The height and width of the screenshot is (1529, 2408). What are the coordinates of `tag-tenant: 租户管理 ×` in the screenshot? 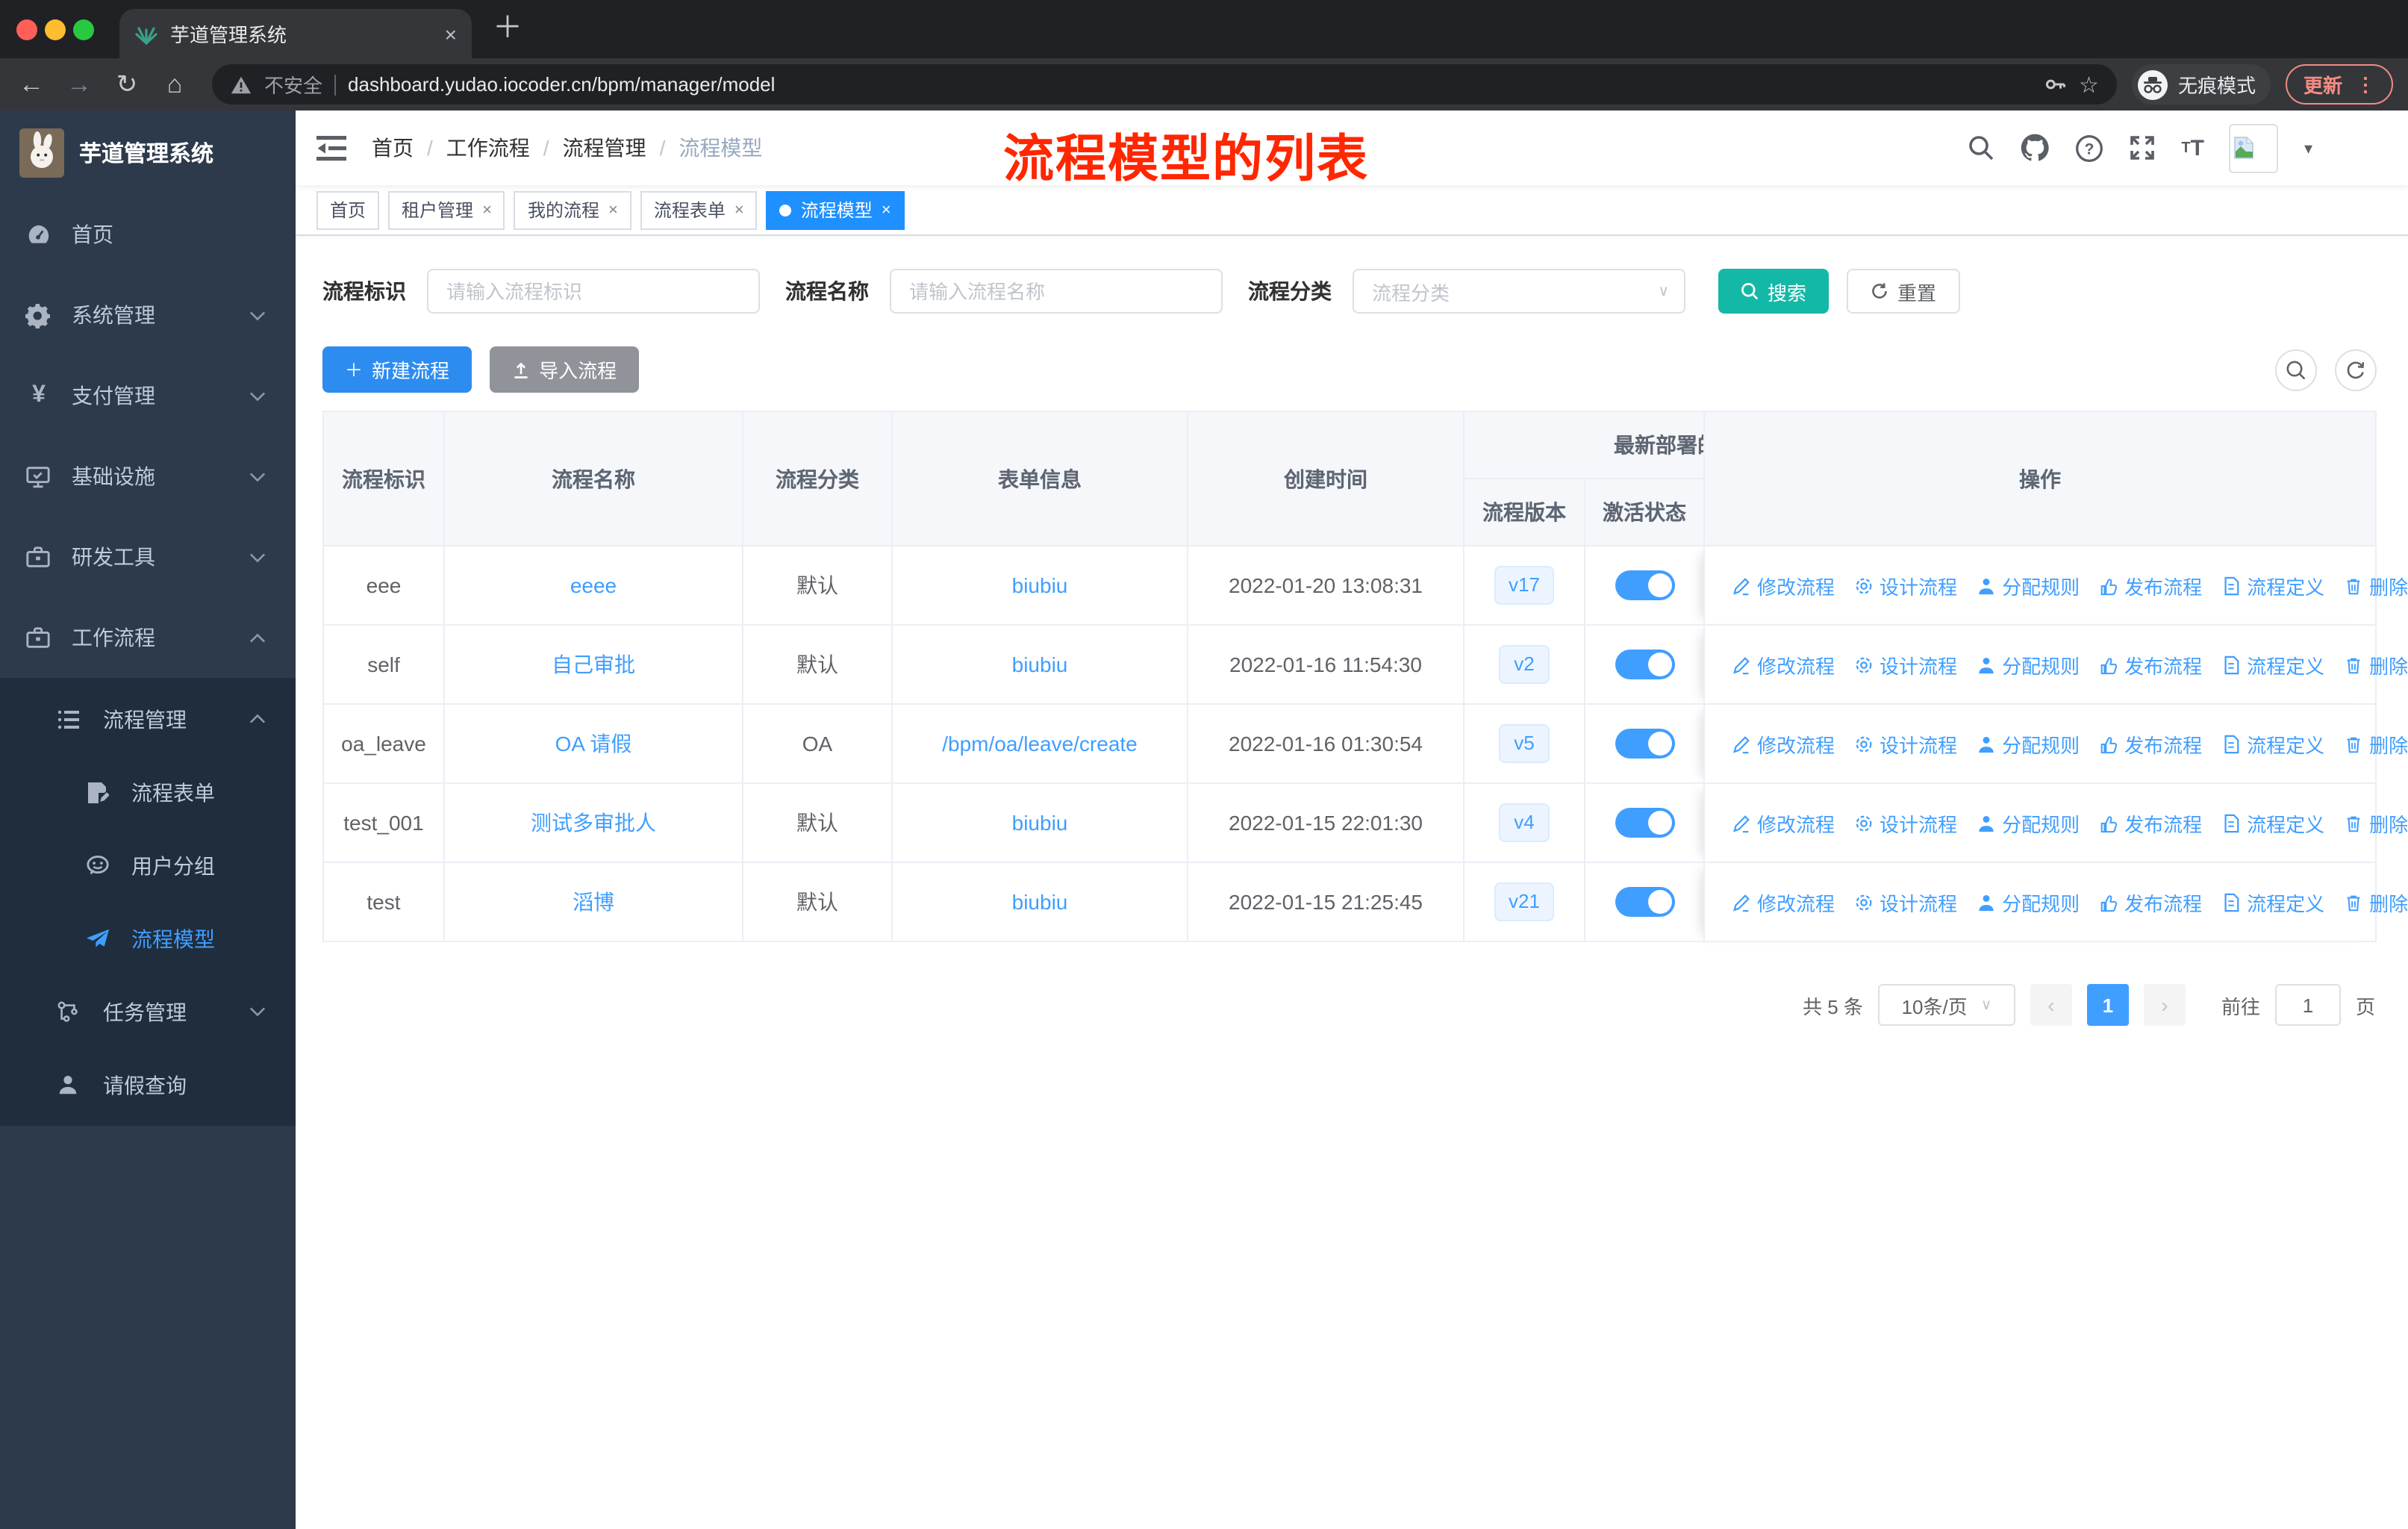 It's located at (446, 209).